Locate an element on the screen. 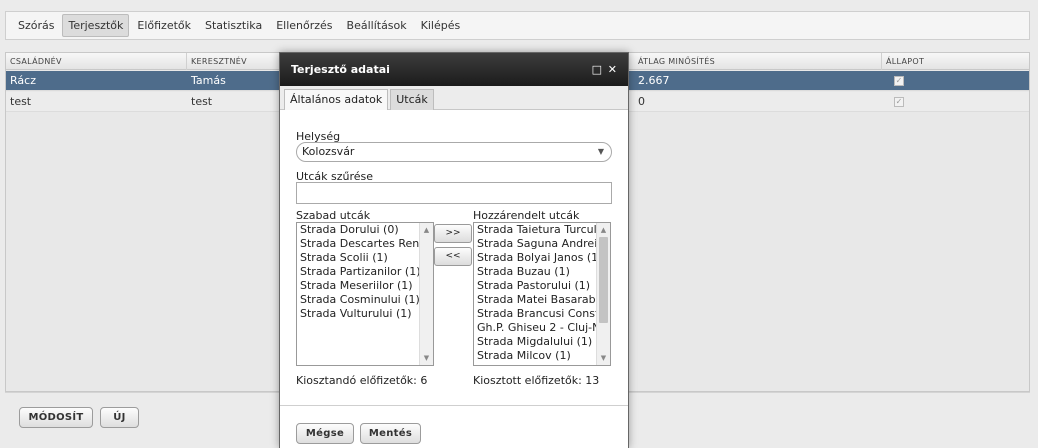  column-header-firstname: KERESZTNÉV is located at coordinates (234, 61).